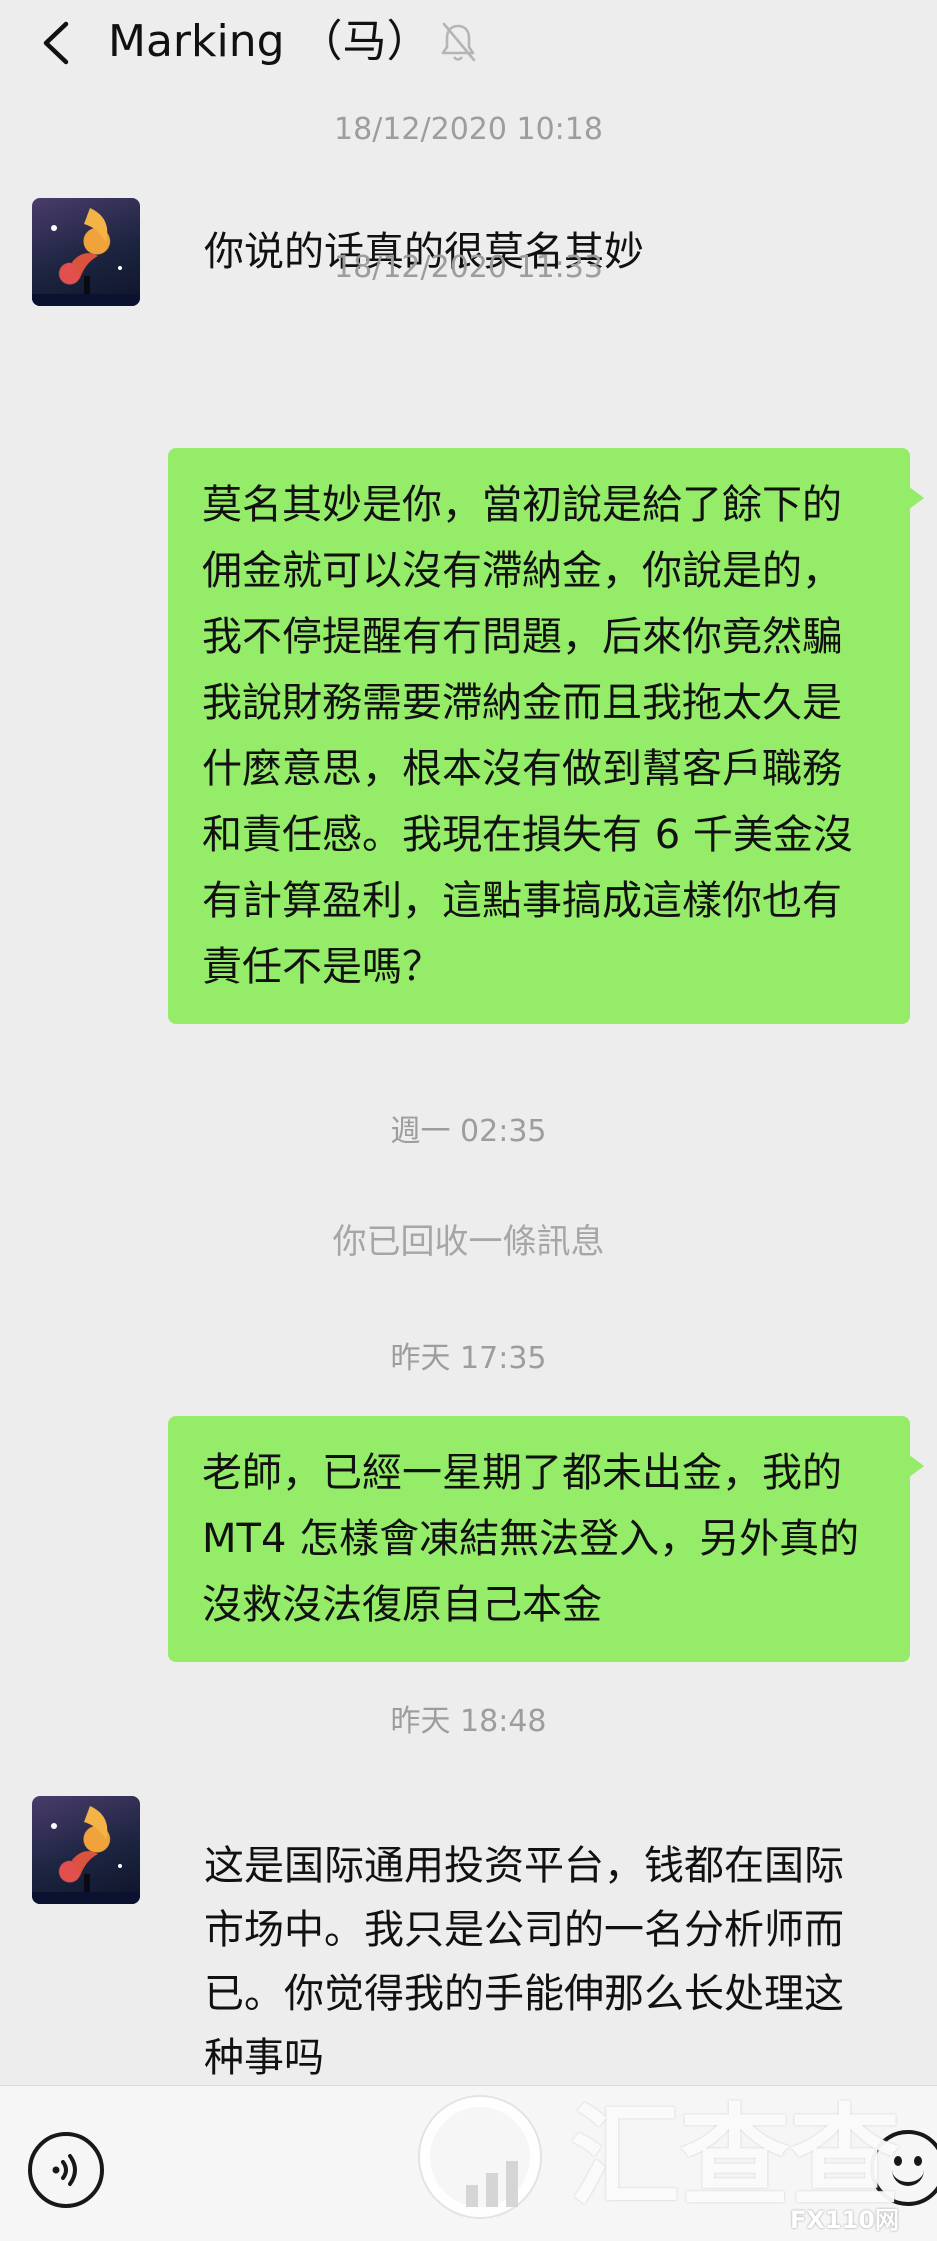 The height and width of the screenshot is (2241, 937). What do you see at coordinates (269, 41) in the screenshot?
I see `chat-title: Marking （马）` at bounding box center [269, 41].